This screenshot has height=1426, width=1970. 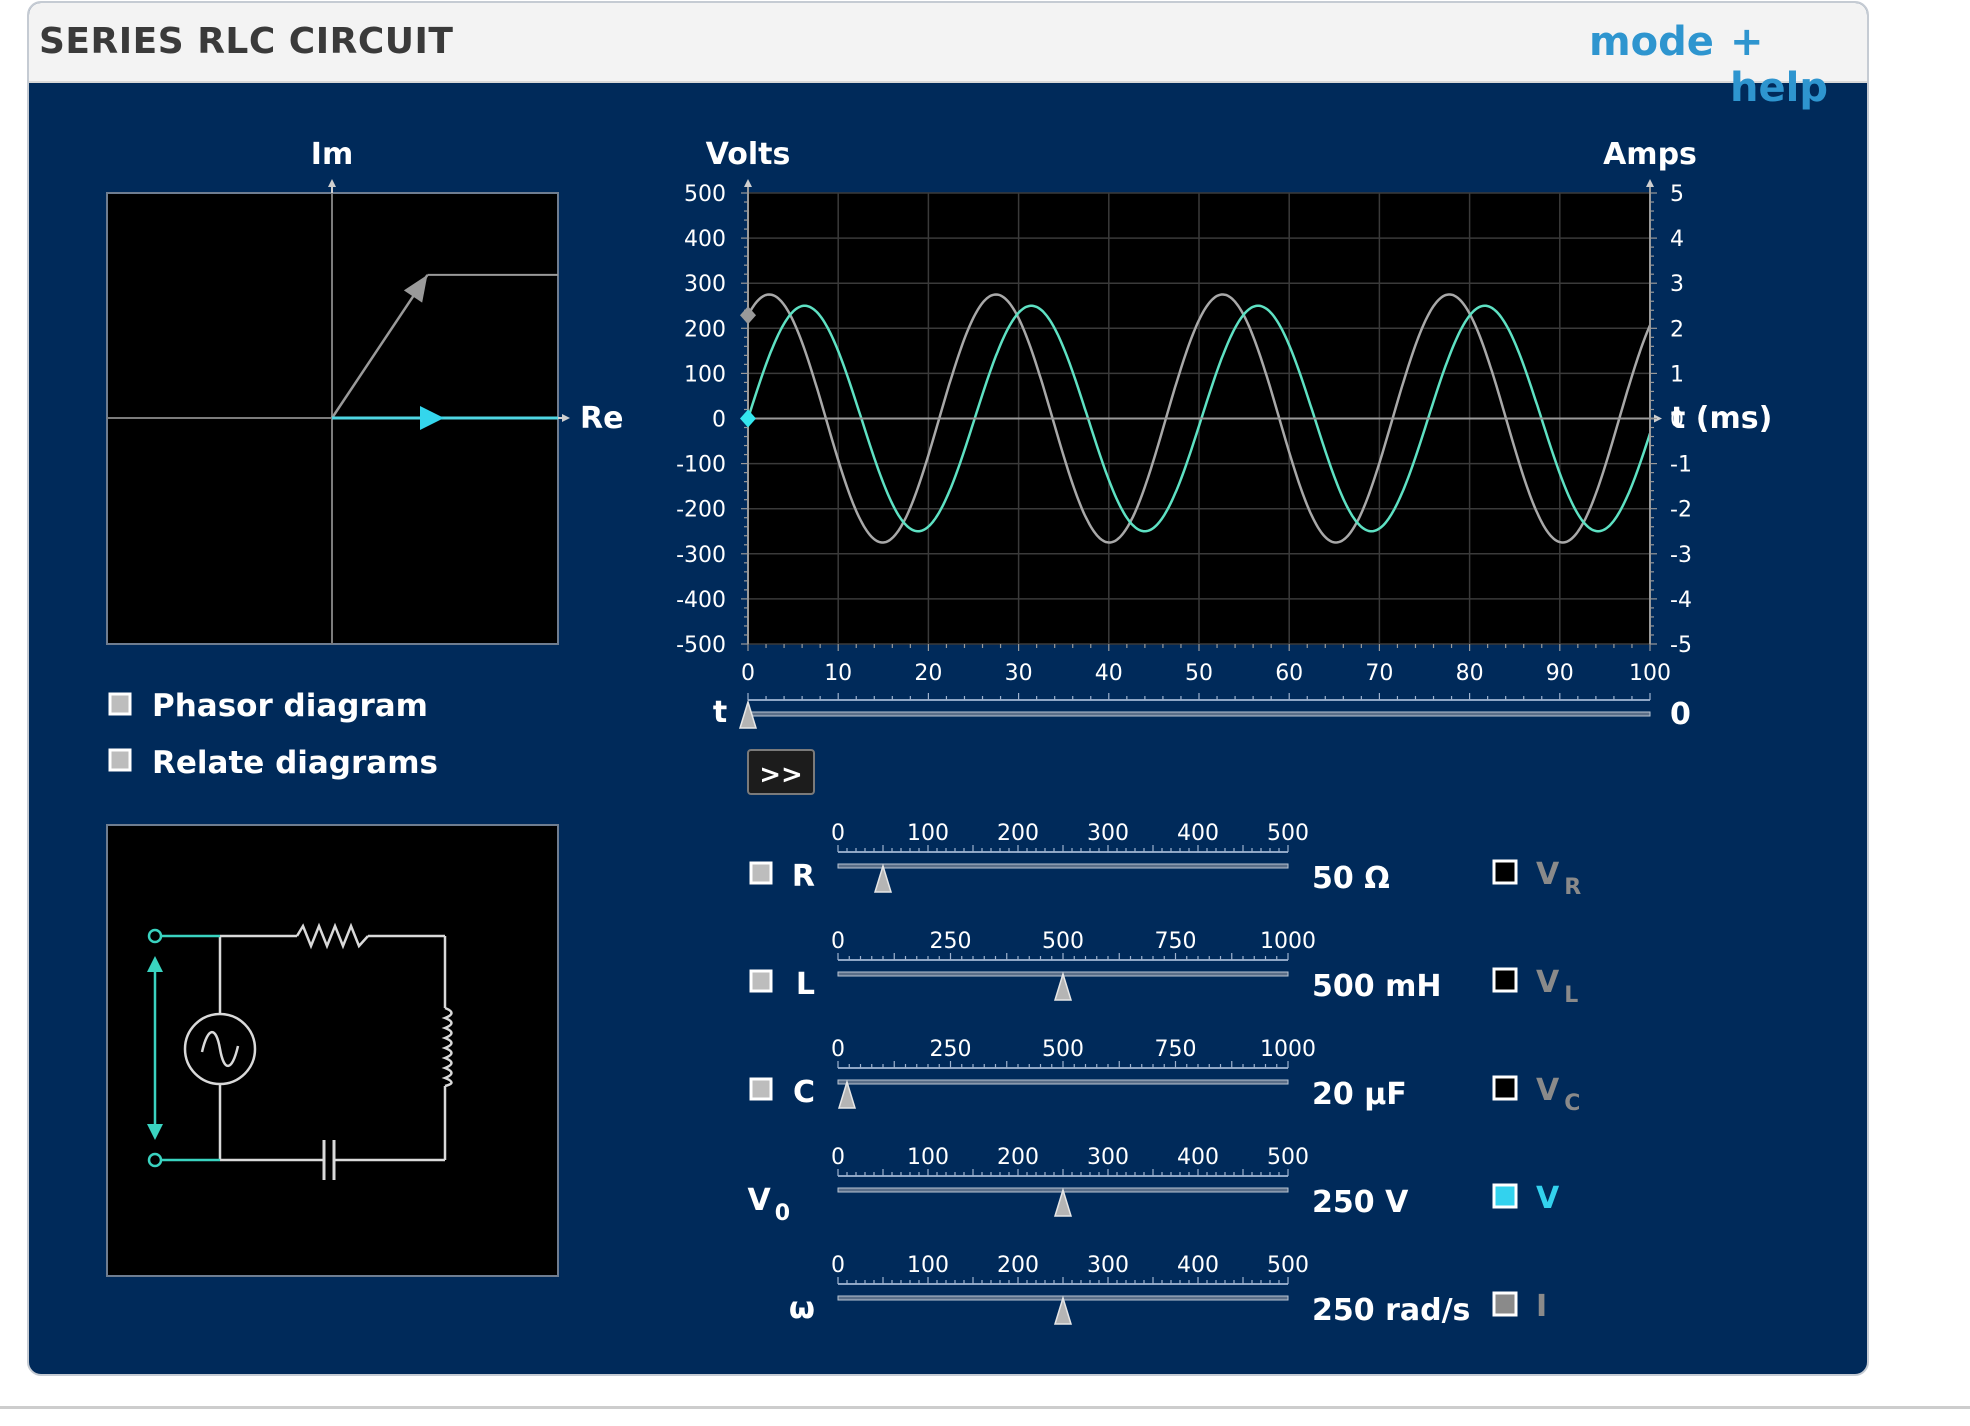 What do you see at coordinates (804, 1092) in the screenshot?
I see `slider-c-label: C` at bounding box center [804, 1092].